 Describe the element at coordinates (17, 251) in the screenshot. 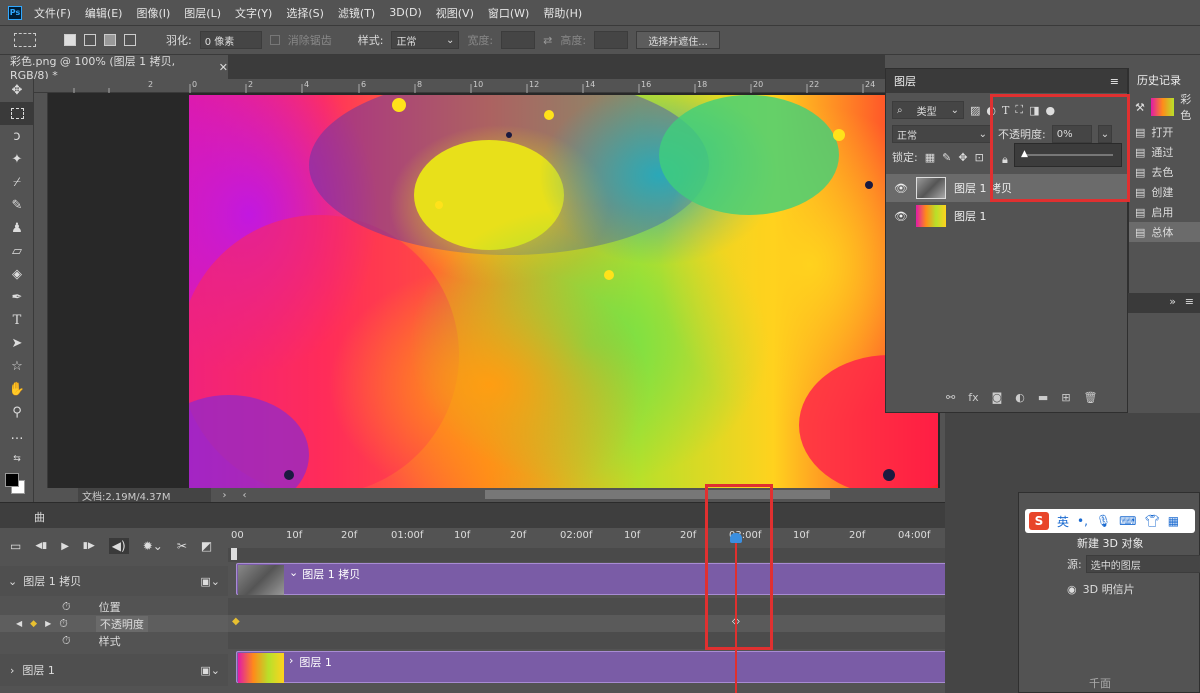

I see `eraser-tool-icon: ▱` at that location.